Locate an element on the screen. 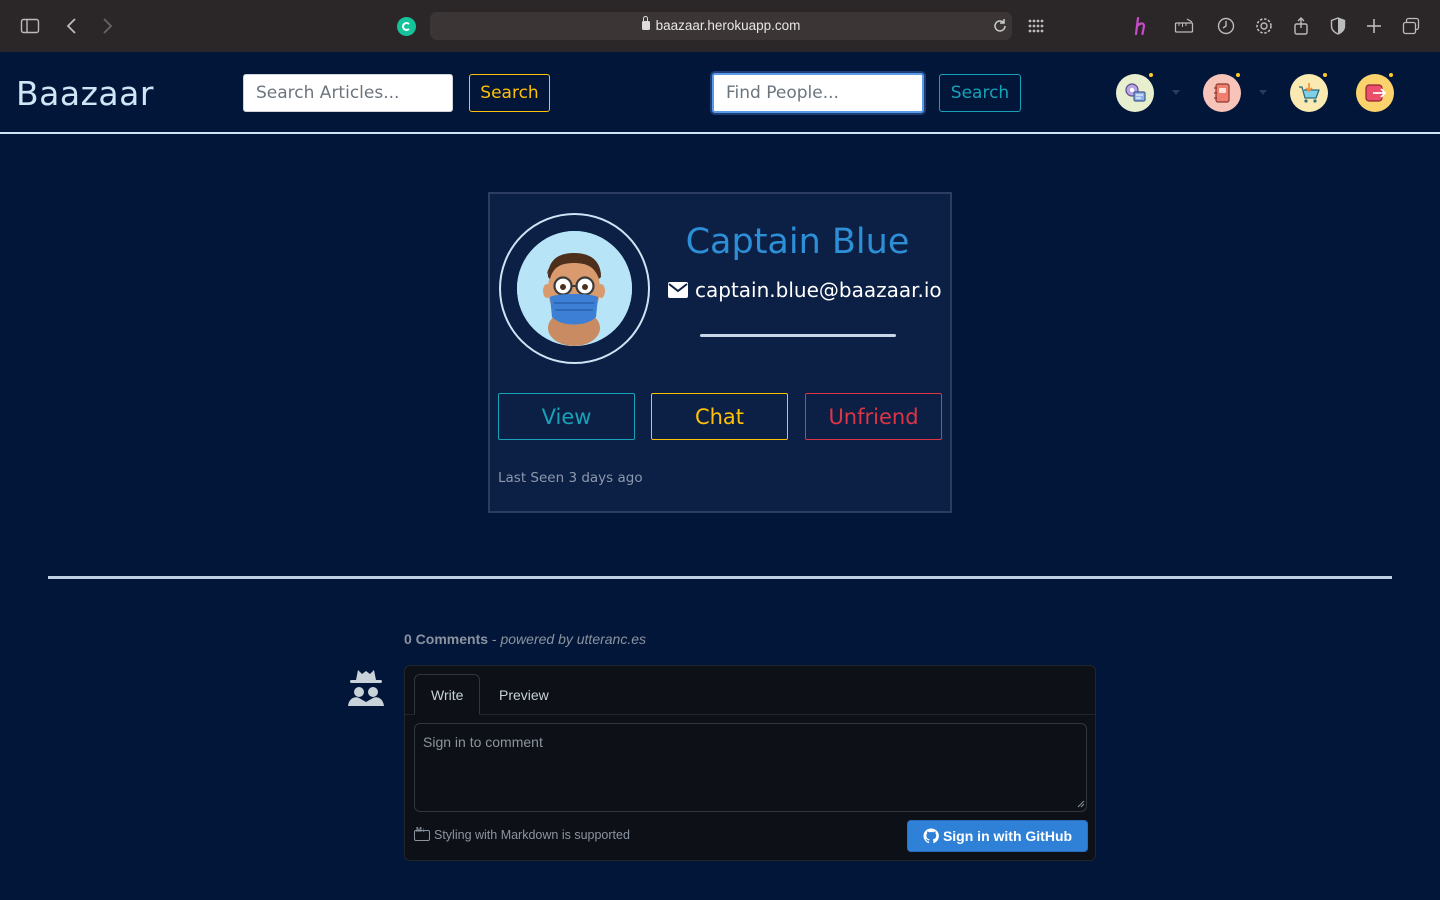  comments-count: 0 Comments is located at coordinates (446, 639).